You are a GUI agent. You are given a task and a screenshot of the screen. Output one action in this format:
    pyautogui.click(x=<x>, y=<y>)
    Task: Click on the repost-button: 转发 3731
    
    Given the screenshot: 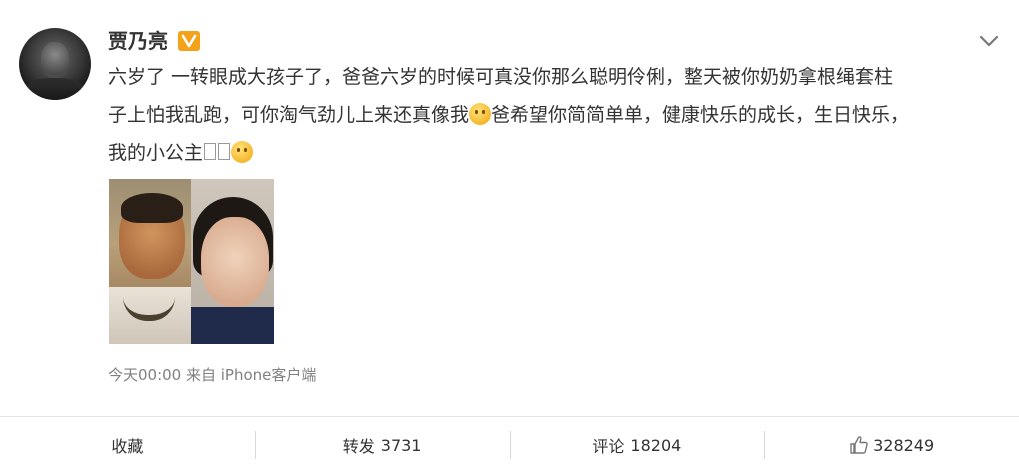 What is the action you would take?
    pyautogui.click(x=382, y=445)
    